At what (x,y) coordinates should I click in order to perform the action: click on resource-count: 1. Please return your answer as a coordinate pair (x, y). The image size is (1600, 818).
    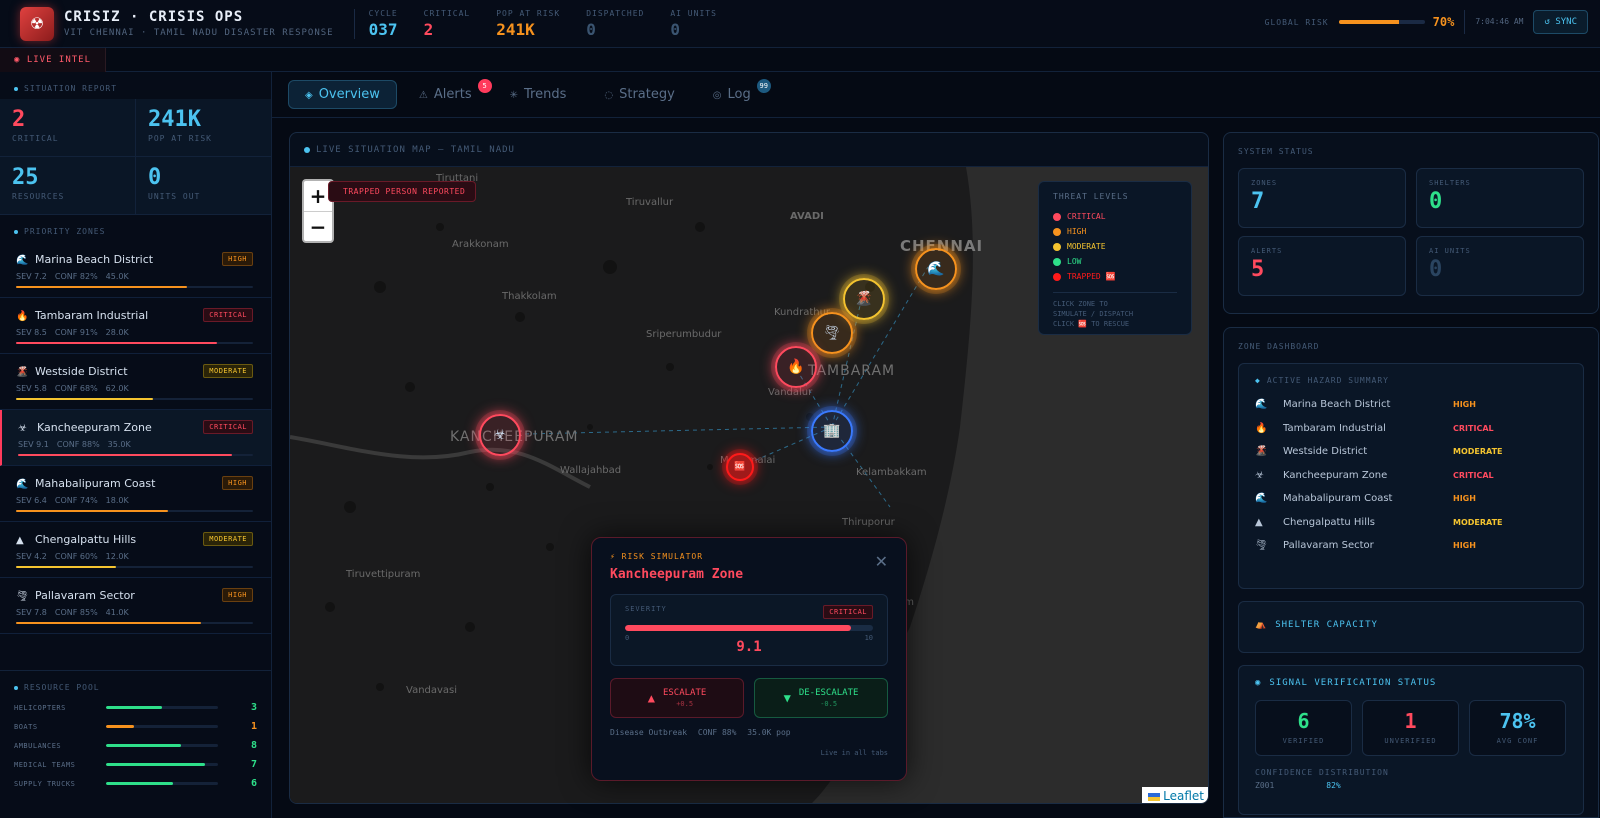
    Looking at the image, I should click on (253, 726).